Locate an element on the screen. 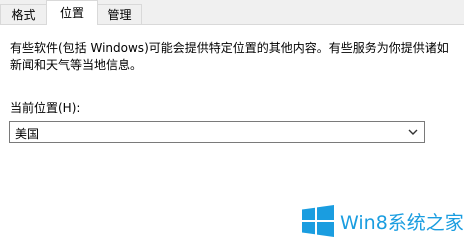 The width and height of the screenshot is (464, 244). tab-admin: 管理 is located at coordinates (119, 14).